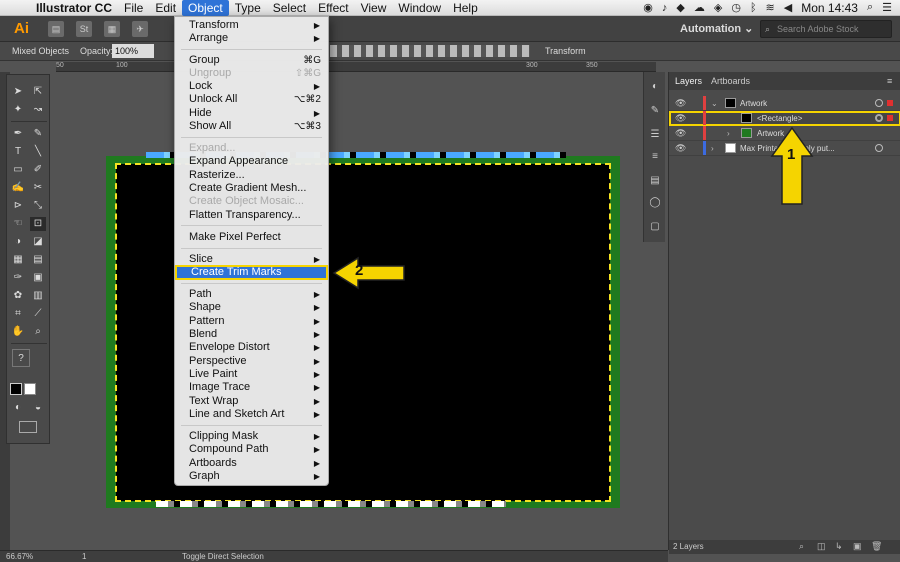 Image resolution: width=900 pixels, height=562 pixels. What do you see at coordinates (829, 8) in the screenshot?
I see `clock: Mon 14:43` at bounding box center [829, 8].